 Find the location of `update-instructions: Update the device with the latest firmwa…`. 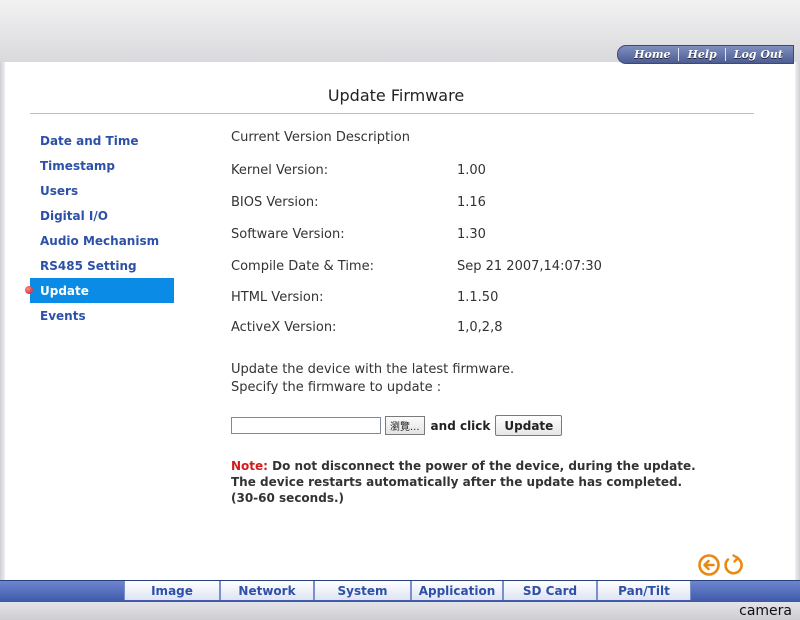

update-instructions: Update the device with the latest firmwa… is located at coordinates (372, 379).